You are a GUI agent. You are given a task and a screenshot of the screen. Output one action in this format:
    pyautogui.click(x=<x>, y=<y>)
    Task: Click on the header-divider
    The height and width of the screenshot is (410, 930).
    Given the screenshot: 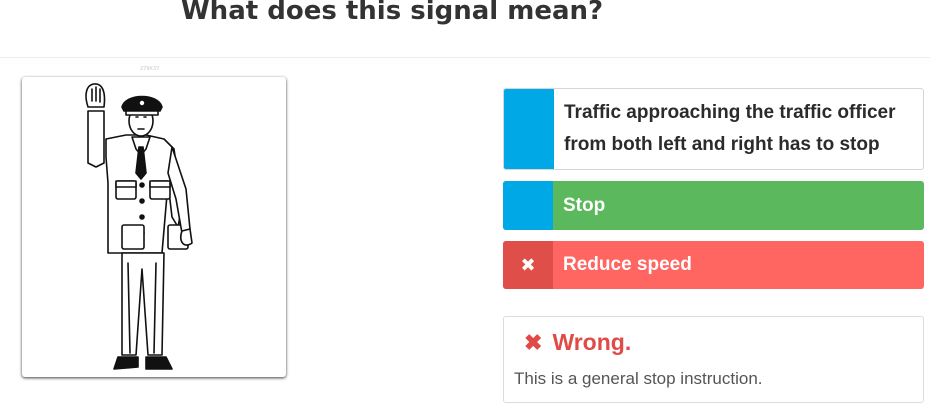 What is the action you would take?
    pyautogui.click(x=465, y=57)
    